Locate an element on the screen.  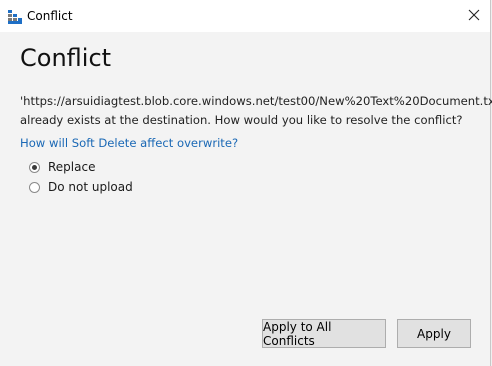
window-title: Conflict is located at coordinates (50, 16).